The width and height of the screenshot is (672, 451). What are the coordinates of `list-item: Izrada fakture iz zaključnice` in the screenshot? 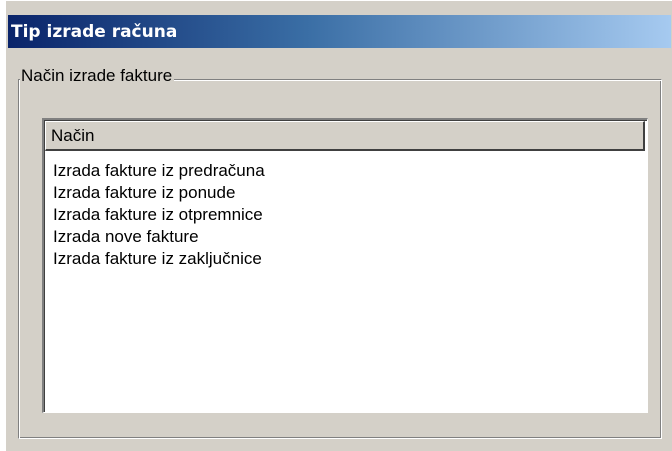 It's located at (159, 259).